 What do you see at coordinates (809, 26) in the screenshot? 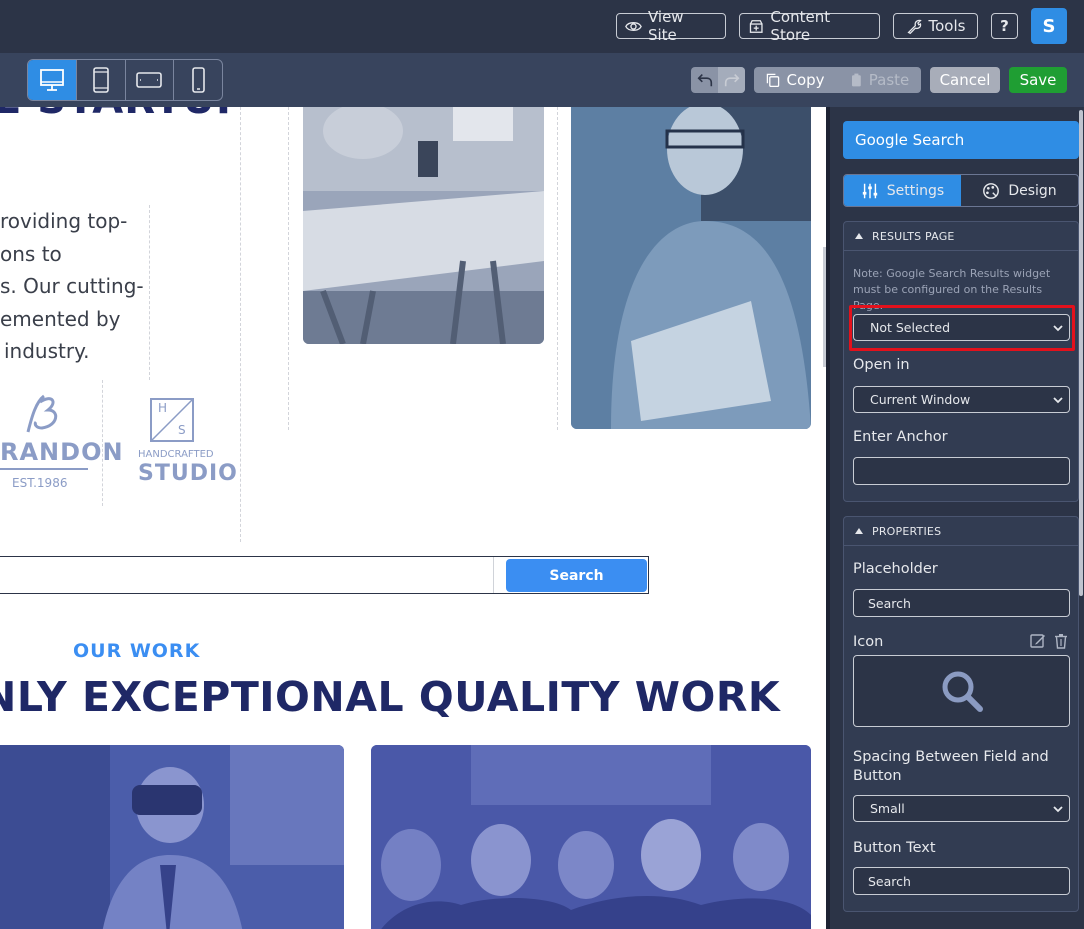
I see `content-store-button: Content Store` at bounding box center [809, 26].